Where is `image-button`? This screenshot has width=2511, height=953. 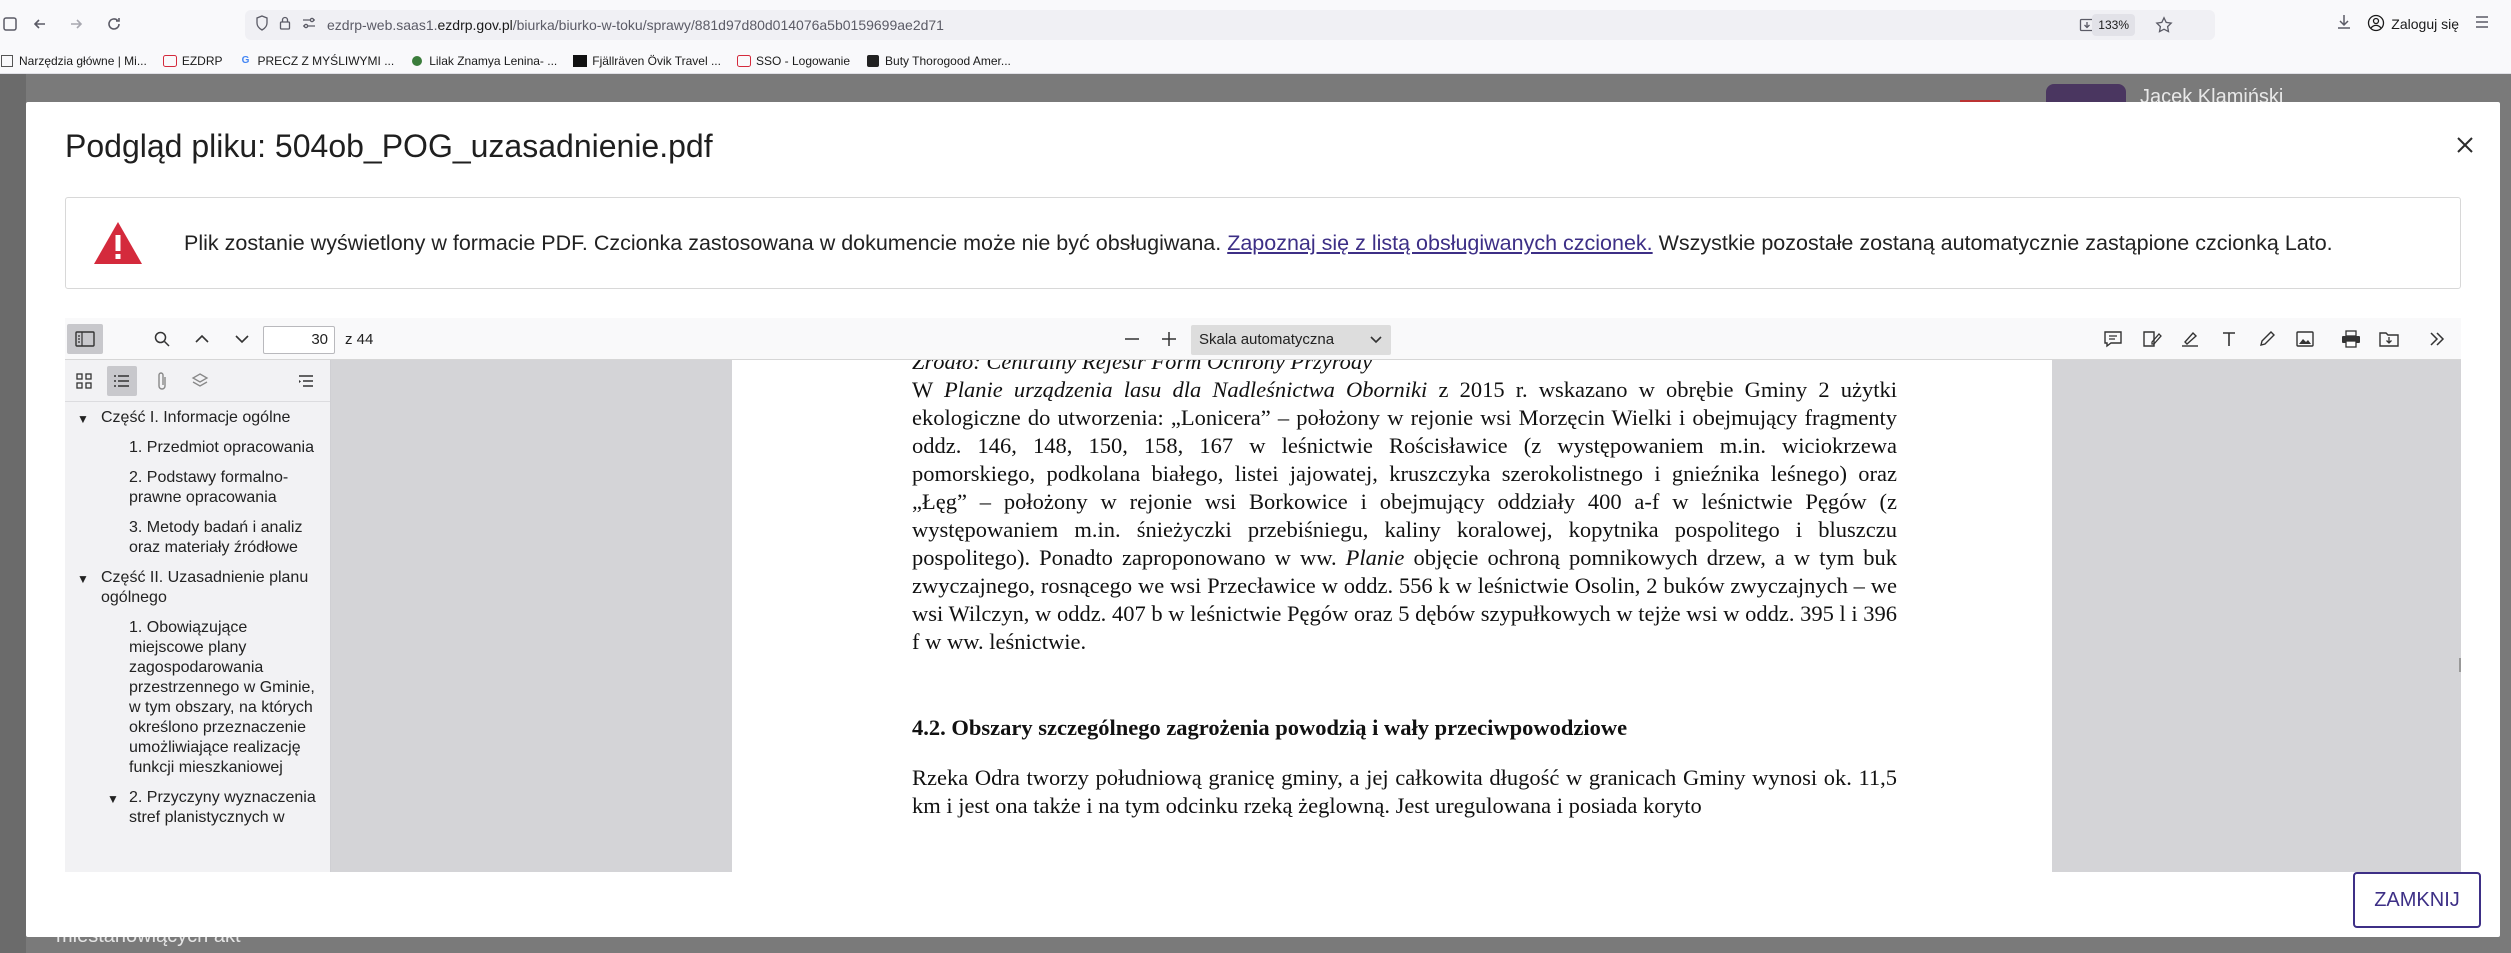 image-button is located at coordinates (2305, 339).